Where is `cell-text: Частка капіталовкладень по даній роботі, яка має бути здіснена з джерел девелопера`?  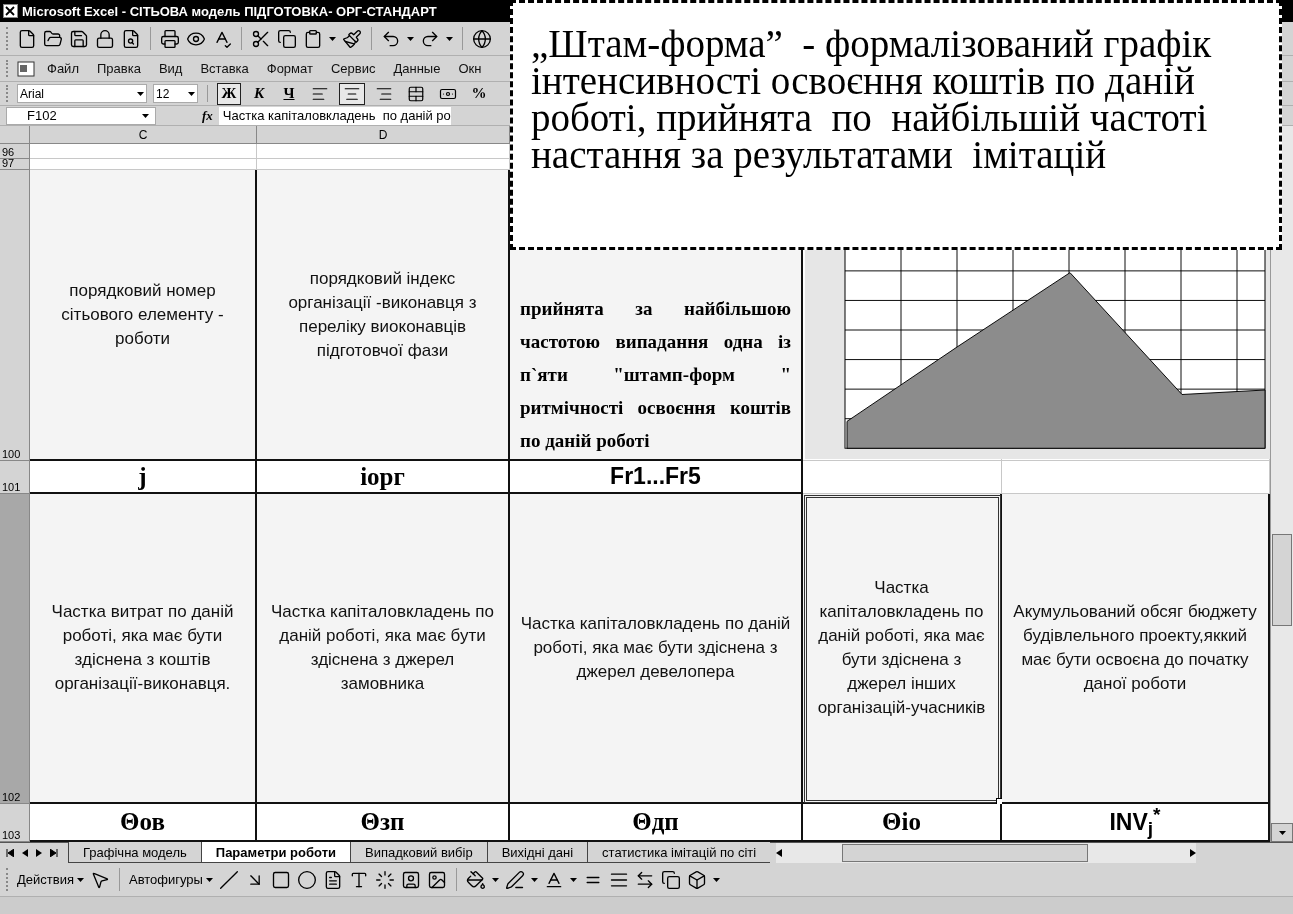
cell-text: Частка капіталовкладень по даній роботі, яка має бути здіснена з джерел девелопера is located at coordinates (655, 648).